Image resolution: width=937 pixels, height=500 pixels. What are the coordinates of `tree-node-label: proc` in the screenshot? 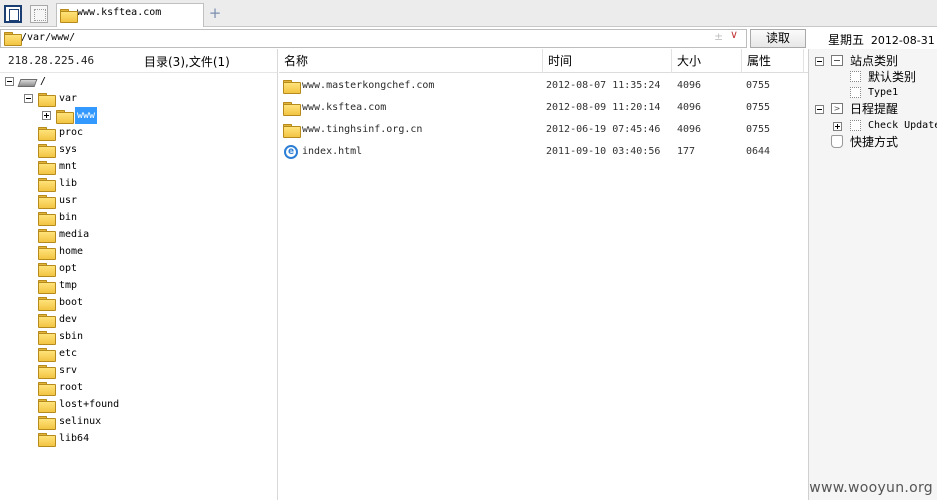 It's located at (71, 132).